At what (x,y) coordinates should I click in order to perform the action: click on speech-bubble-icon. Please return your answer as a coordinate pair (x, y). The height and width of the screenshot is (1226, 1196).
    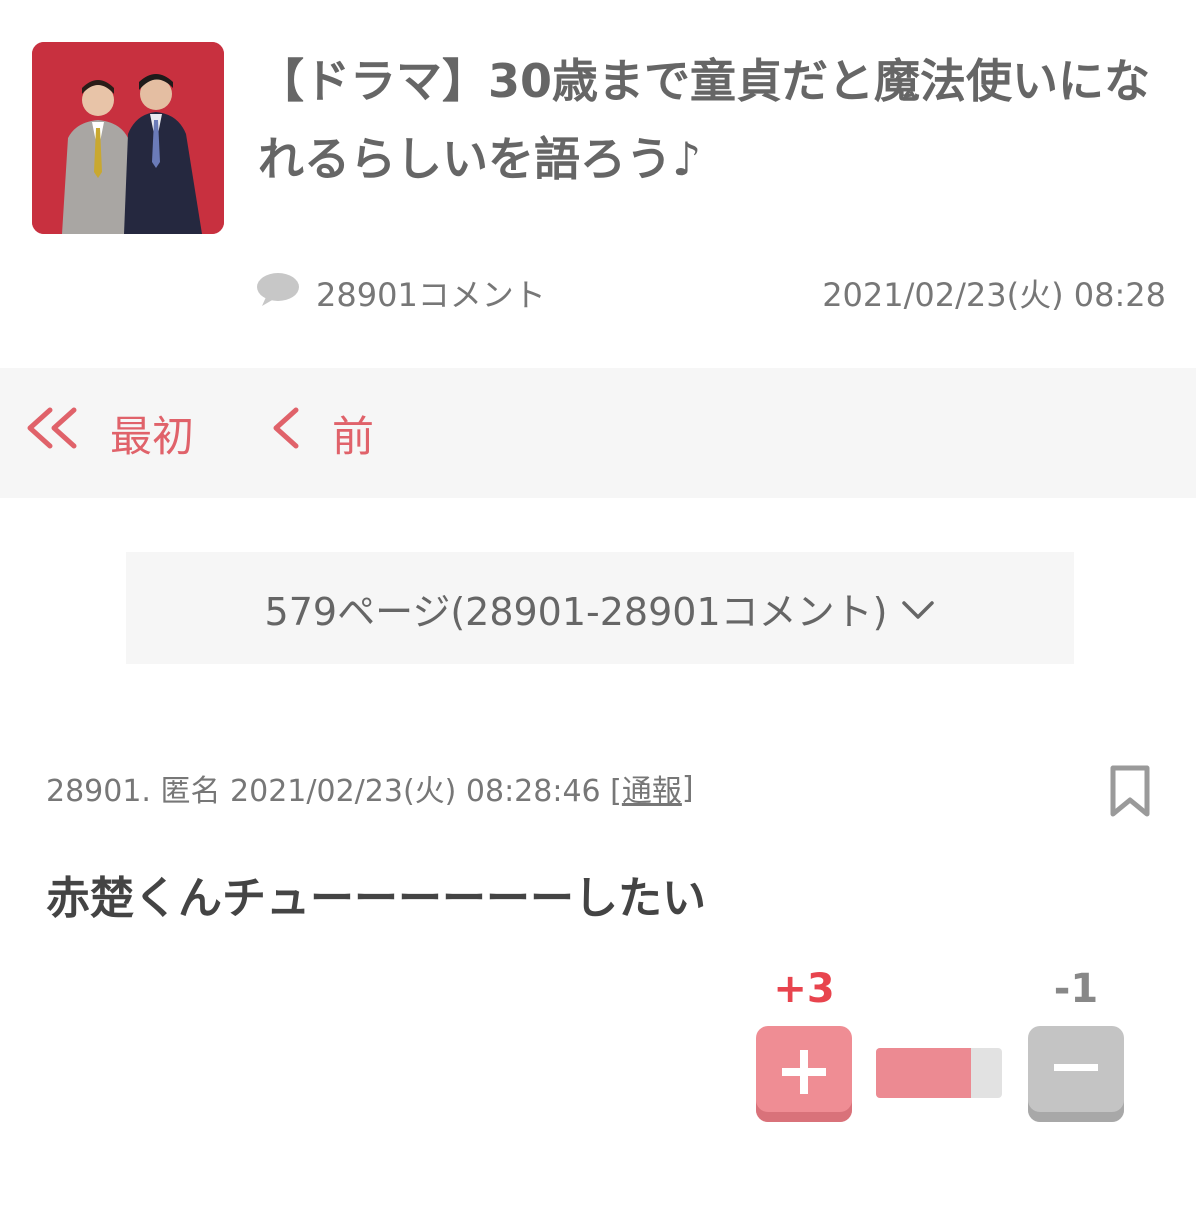
    Looking at the image, I should click on (278, 293).